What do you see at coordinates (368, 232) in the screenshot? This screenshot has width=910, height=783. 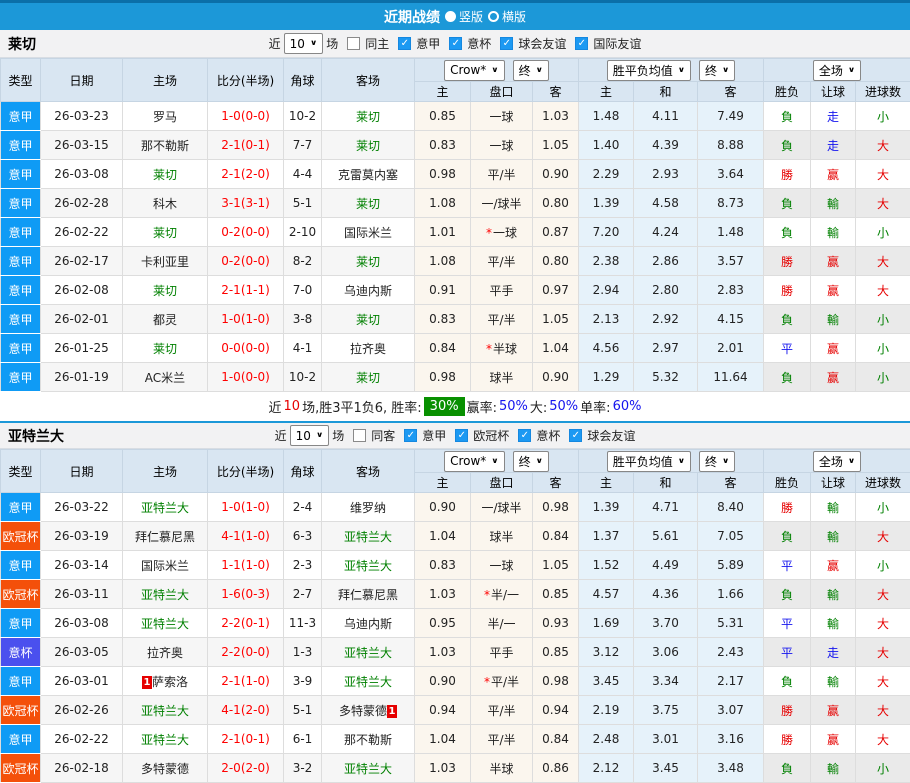 I see `away-team: 国际米兰` at bounding box center [368, 232].